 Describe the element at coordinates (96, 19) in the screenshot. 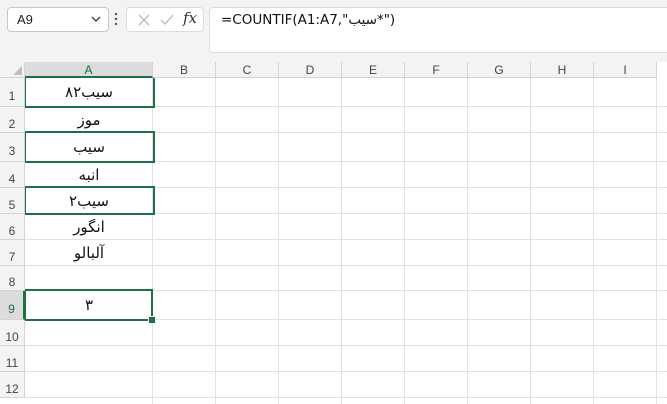

I see `chevron-down-icon` at that location.